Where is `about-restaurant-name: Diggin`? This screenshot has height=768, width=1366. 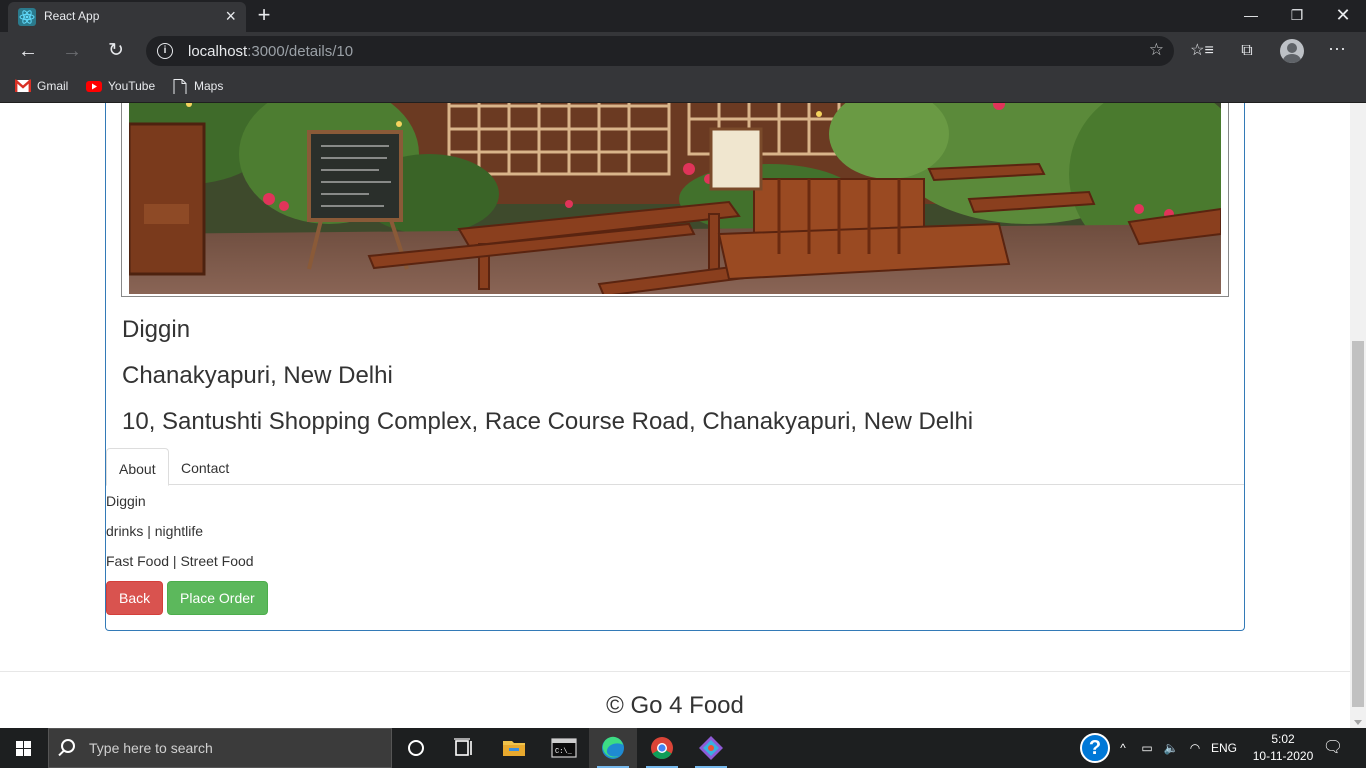
about-restaurant-name: Diggin is located at coordinates (126, 501).